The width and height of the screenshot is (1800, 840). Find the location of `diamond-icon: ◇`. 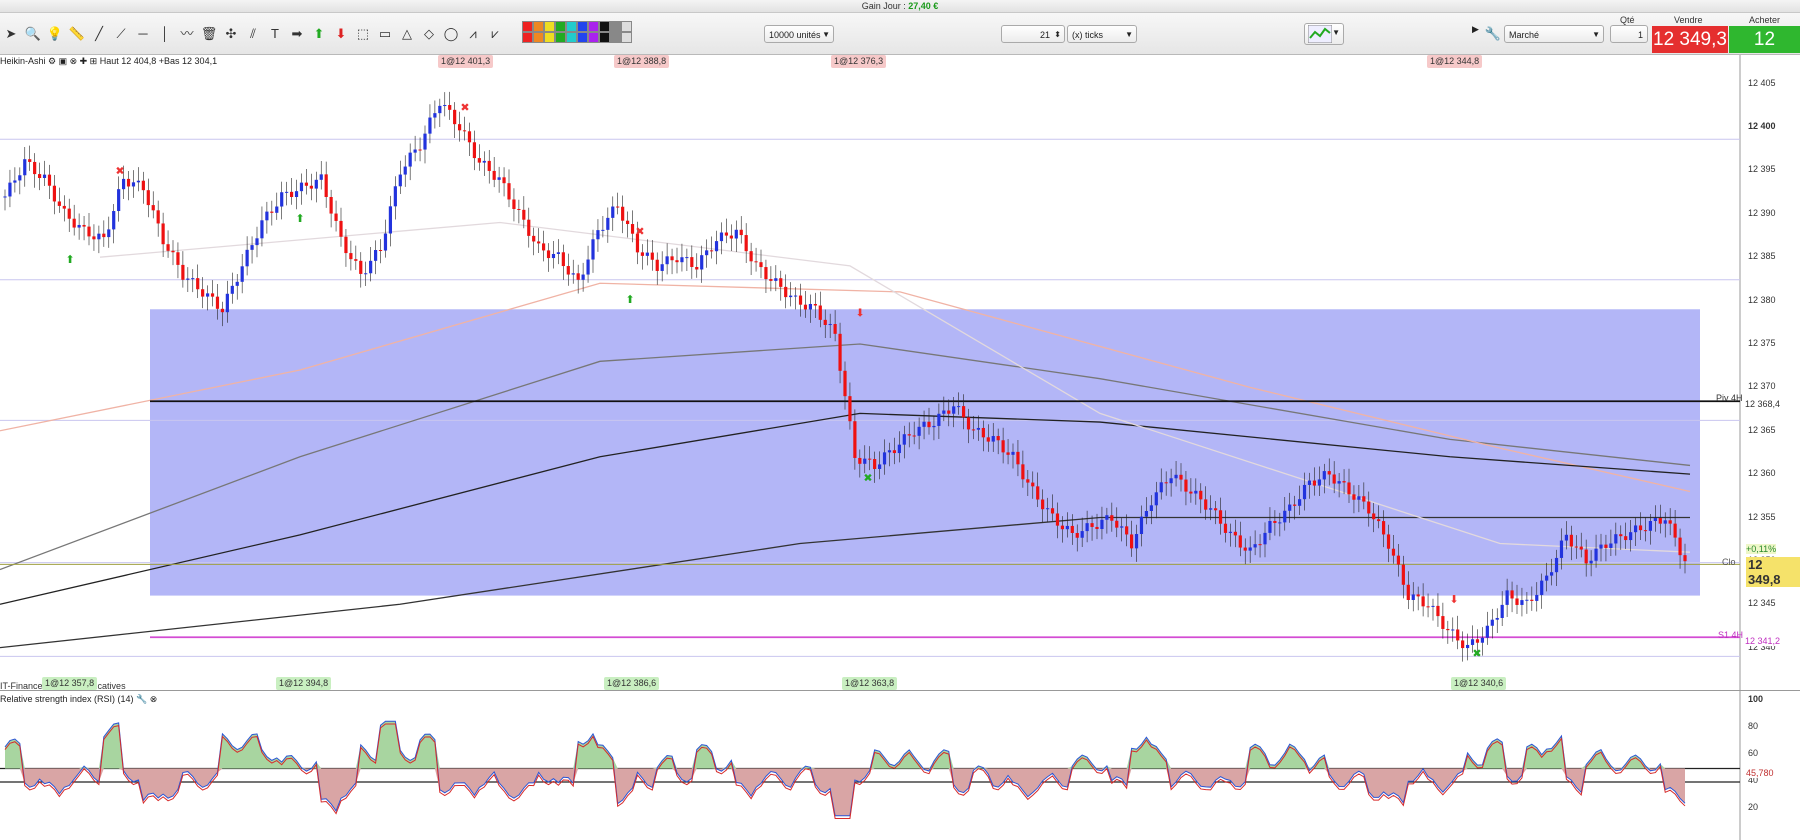

diamond-icon: ◇ is located at coordinates (429, 34).